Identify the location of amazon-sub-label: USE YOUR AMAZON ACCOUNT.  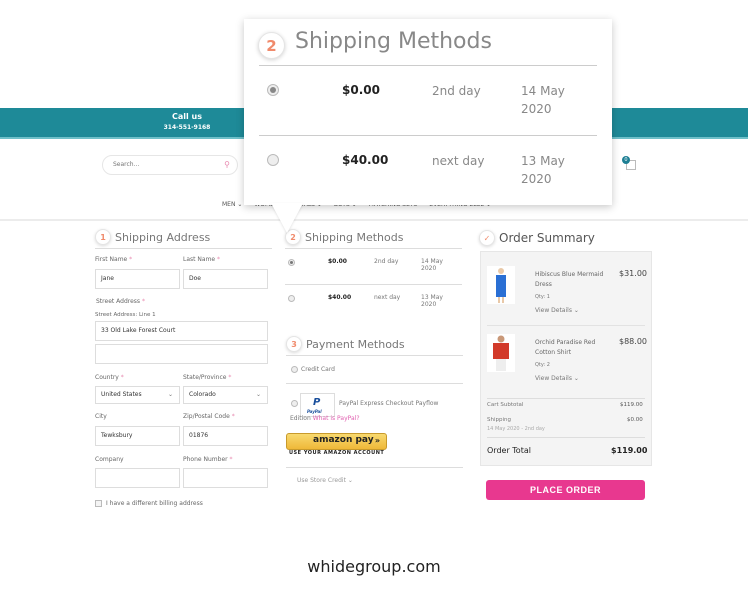
(337, 453).